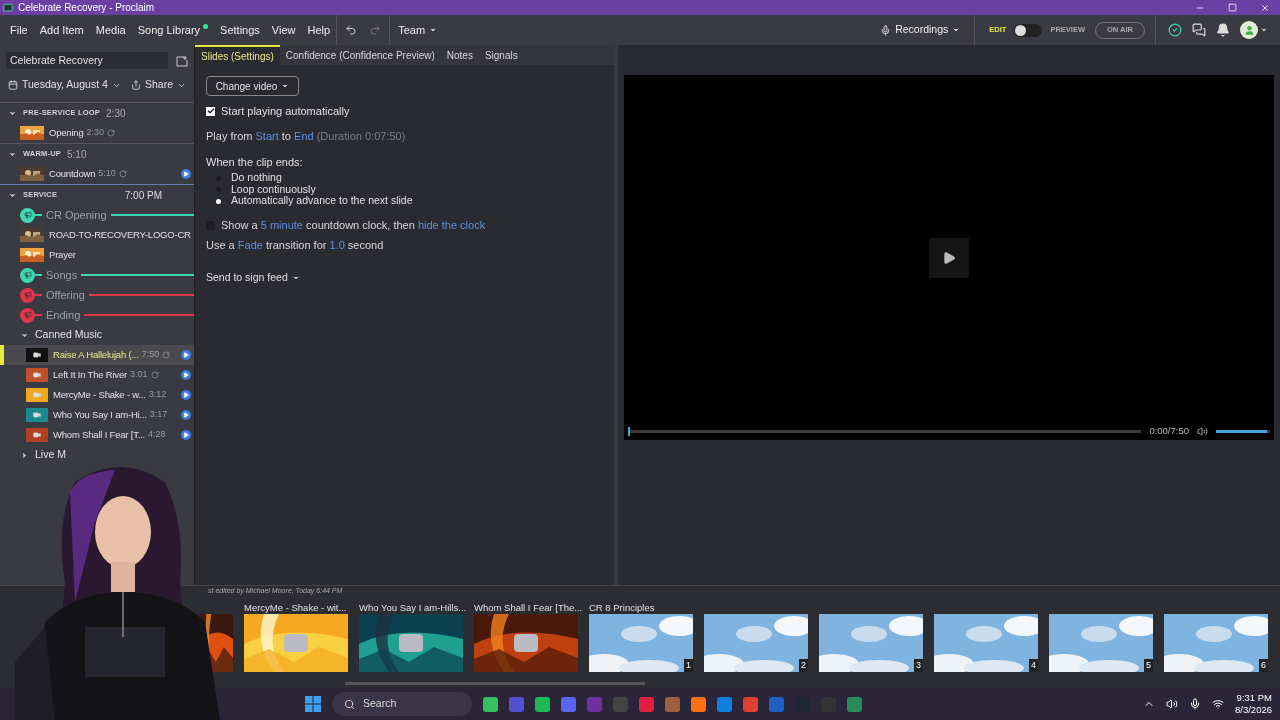  Describe the element at coordinates (97, 435) in the screenshot. I see `playlist-item: Whom Shall I Fear [T... 4:28` at that location.